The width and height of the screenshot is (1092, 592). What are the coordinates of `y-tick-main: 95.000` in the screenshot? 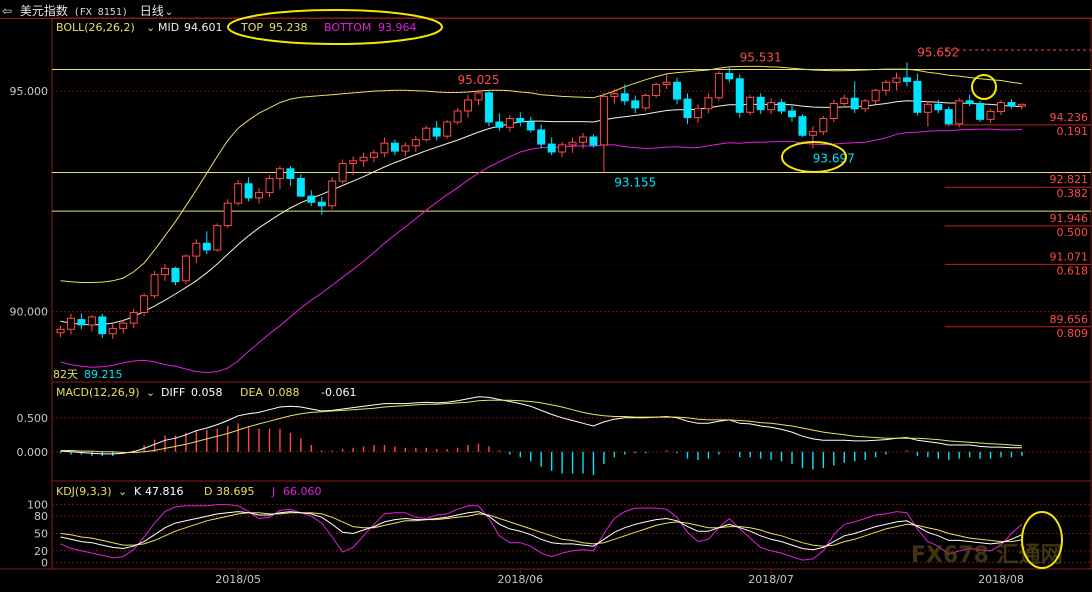 It's located at (29, 91).